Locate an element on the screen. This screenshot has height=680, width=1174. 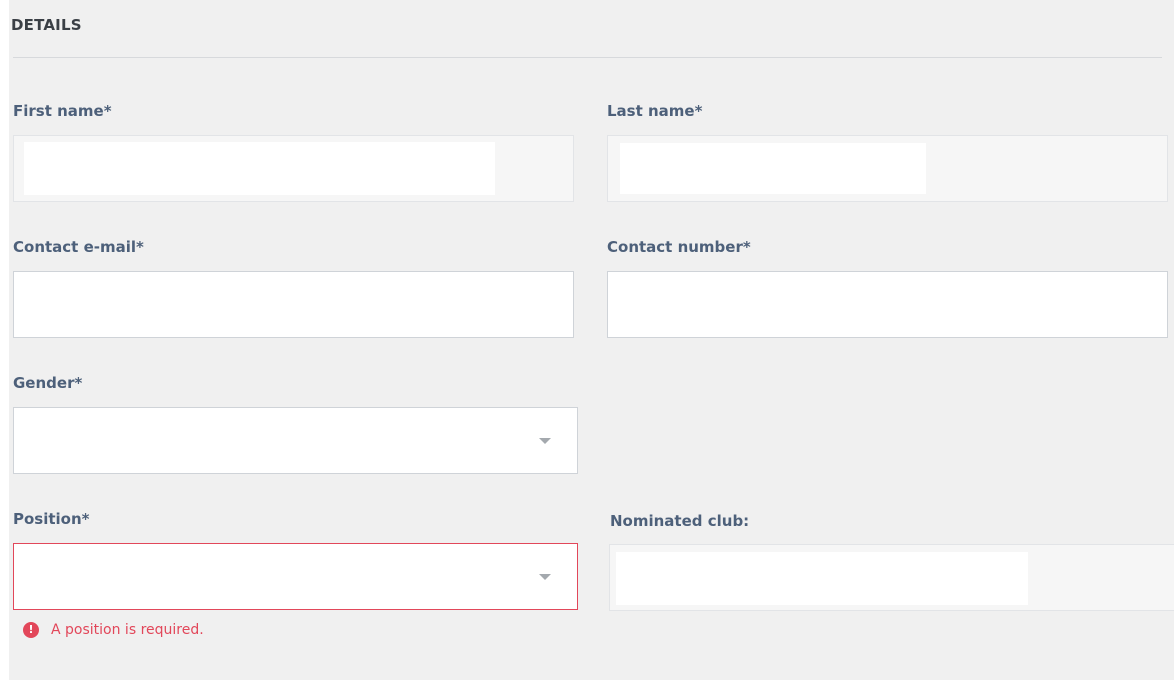
nominated-club-field is located at coordinates (891, 577).